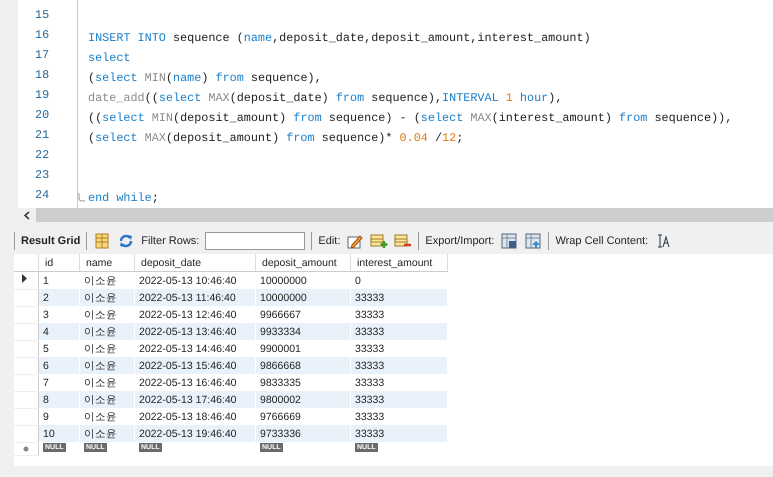 Image resolution: width=773 pixels, height=477 pixels. Describe the element at coordinates (170, 241) in the screenshot. I see `filter-rows-label: Filter Rows:` at that location.